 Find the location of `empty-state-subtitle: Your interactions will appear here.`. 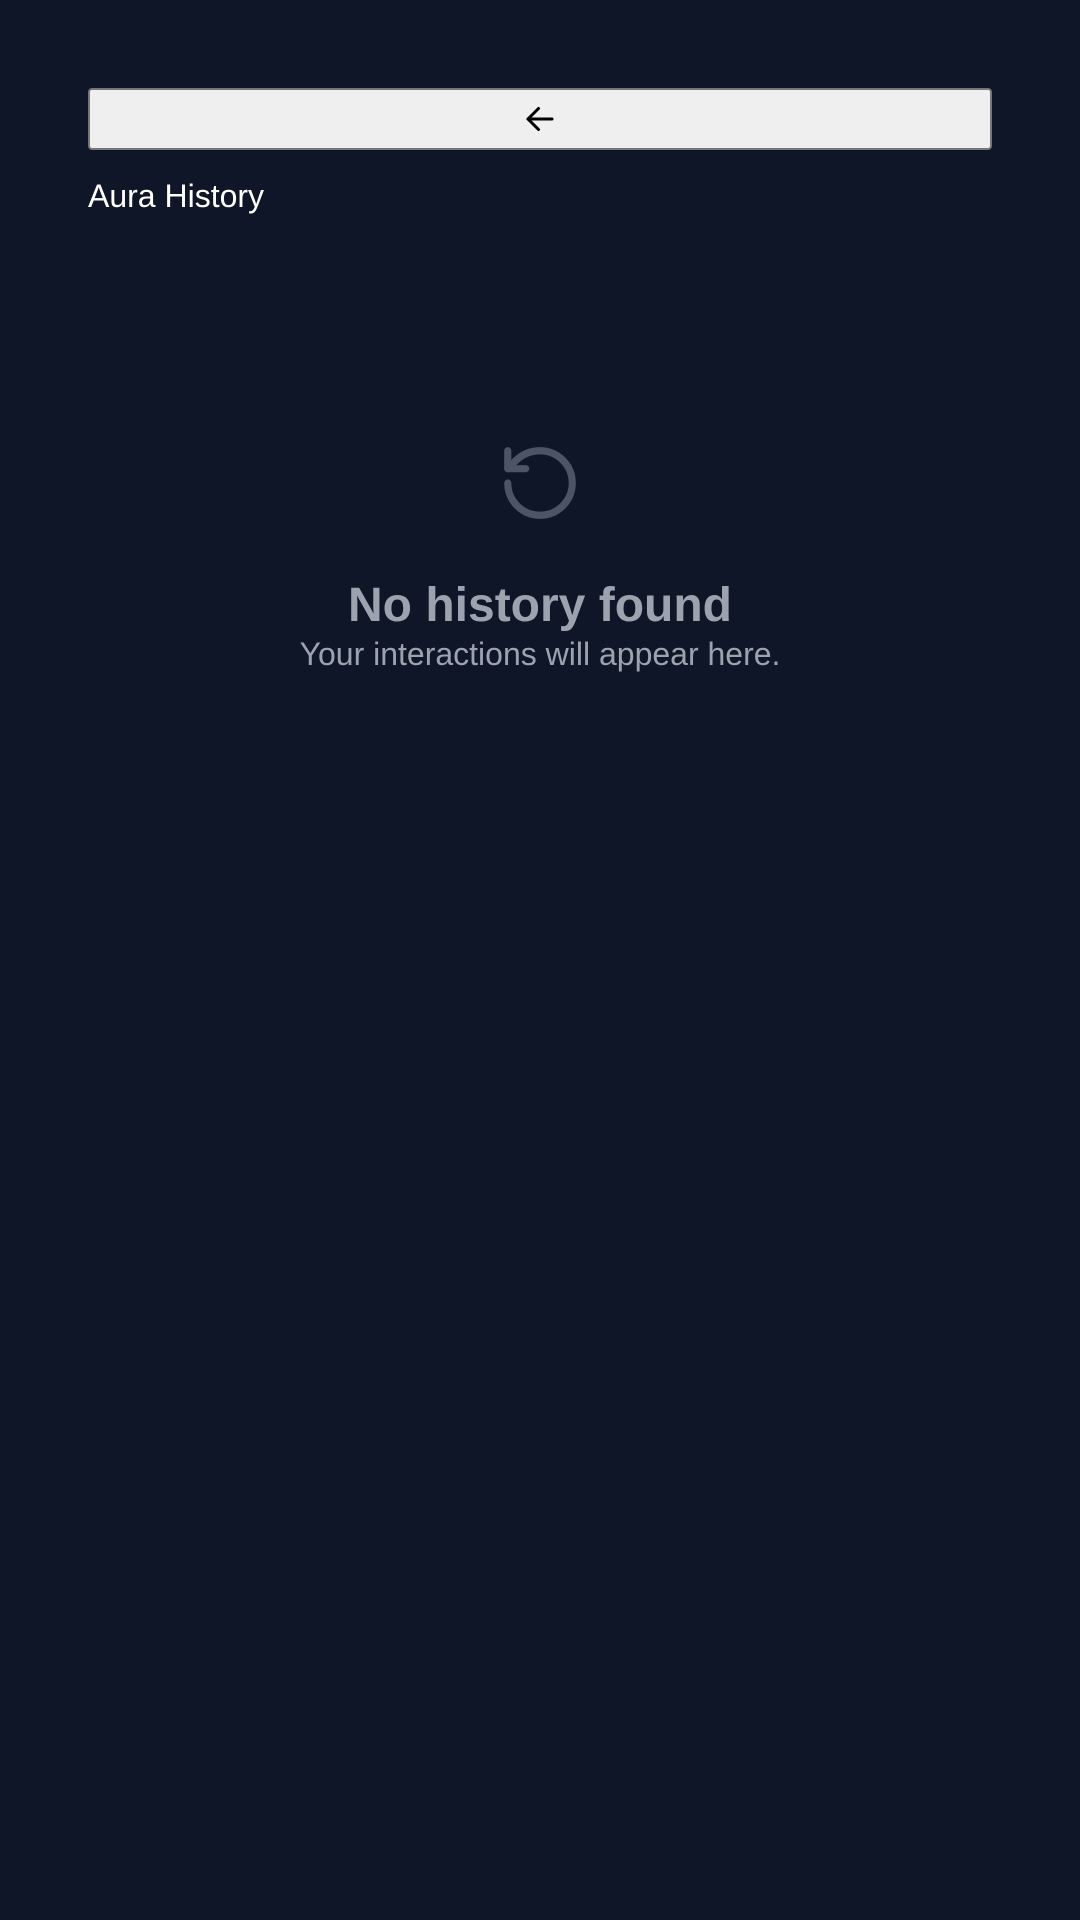

empty-state-subtitle: Your interactions will appear here. is located at coordinates (540, 654).